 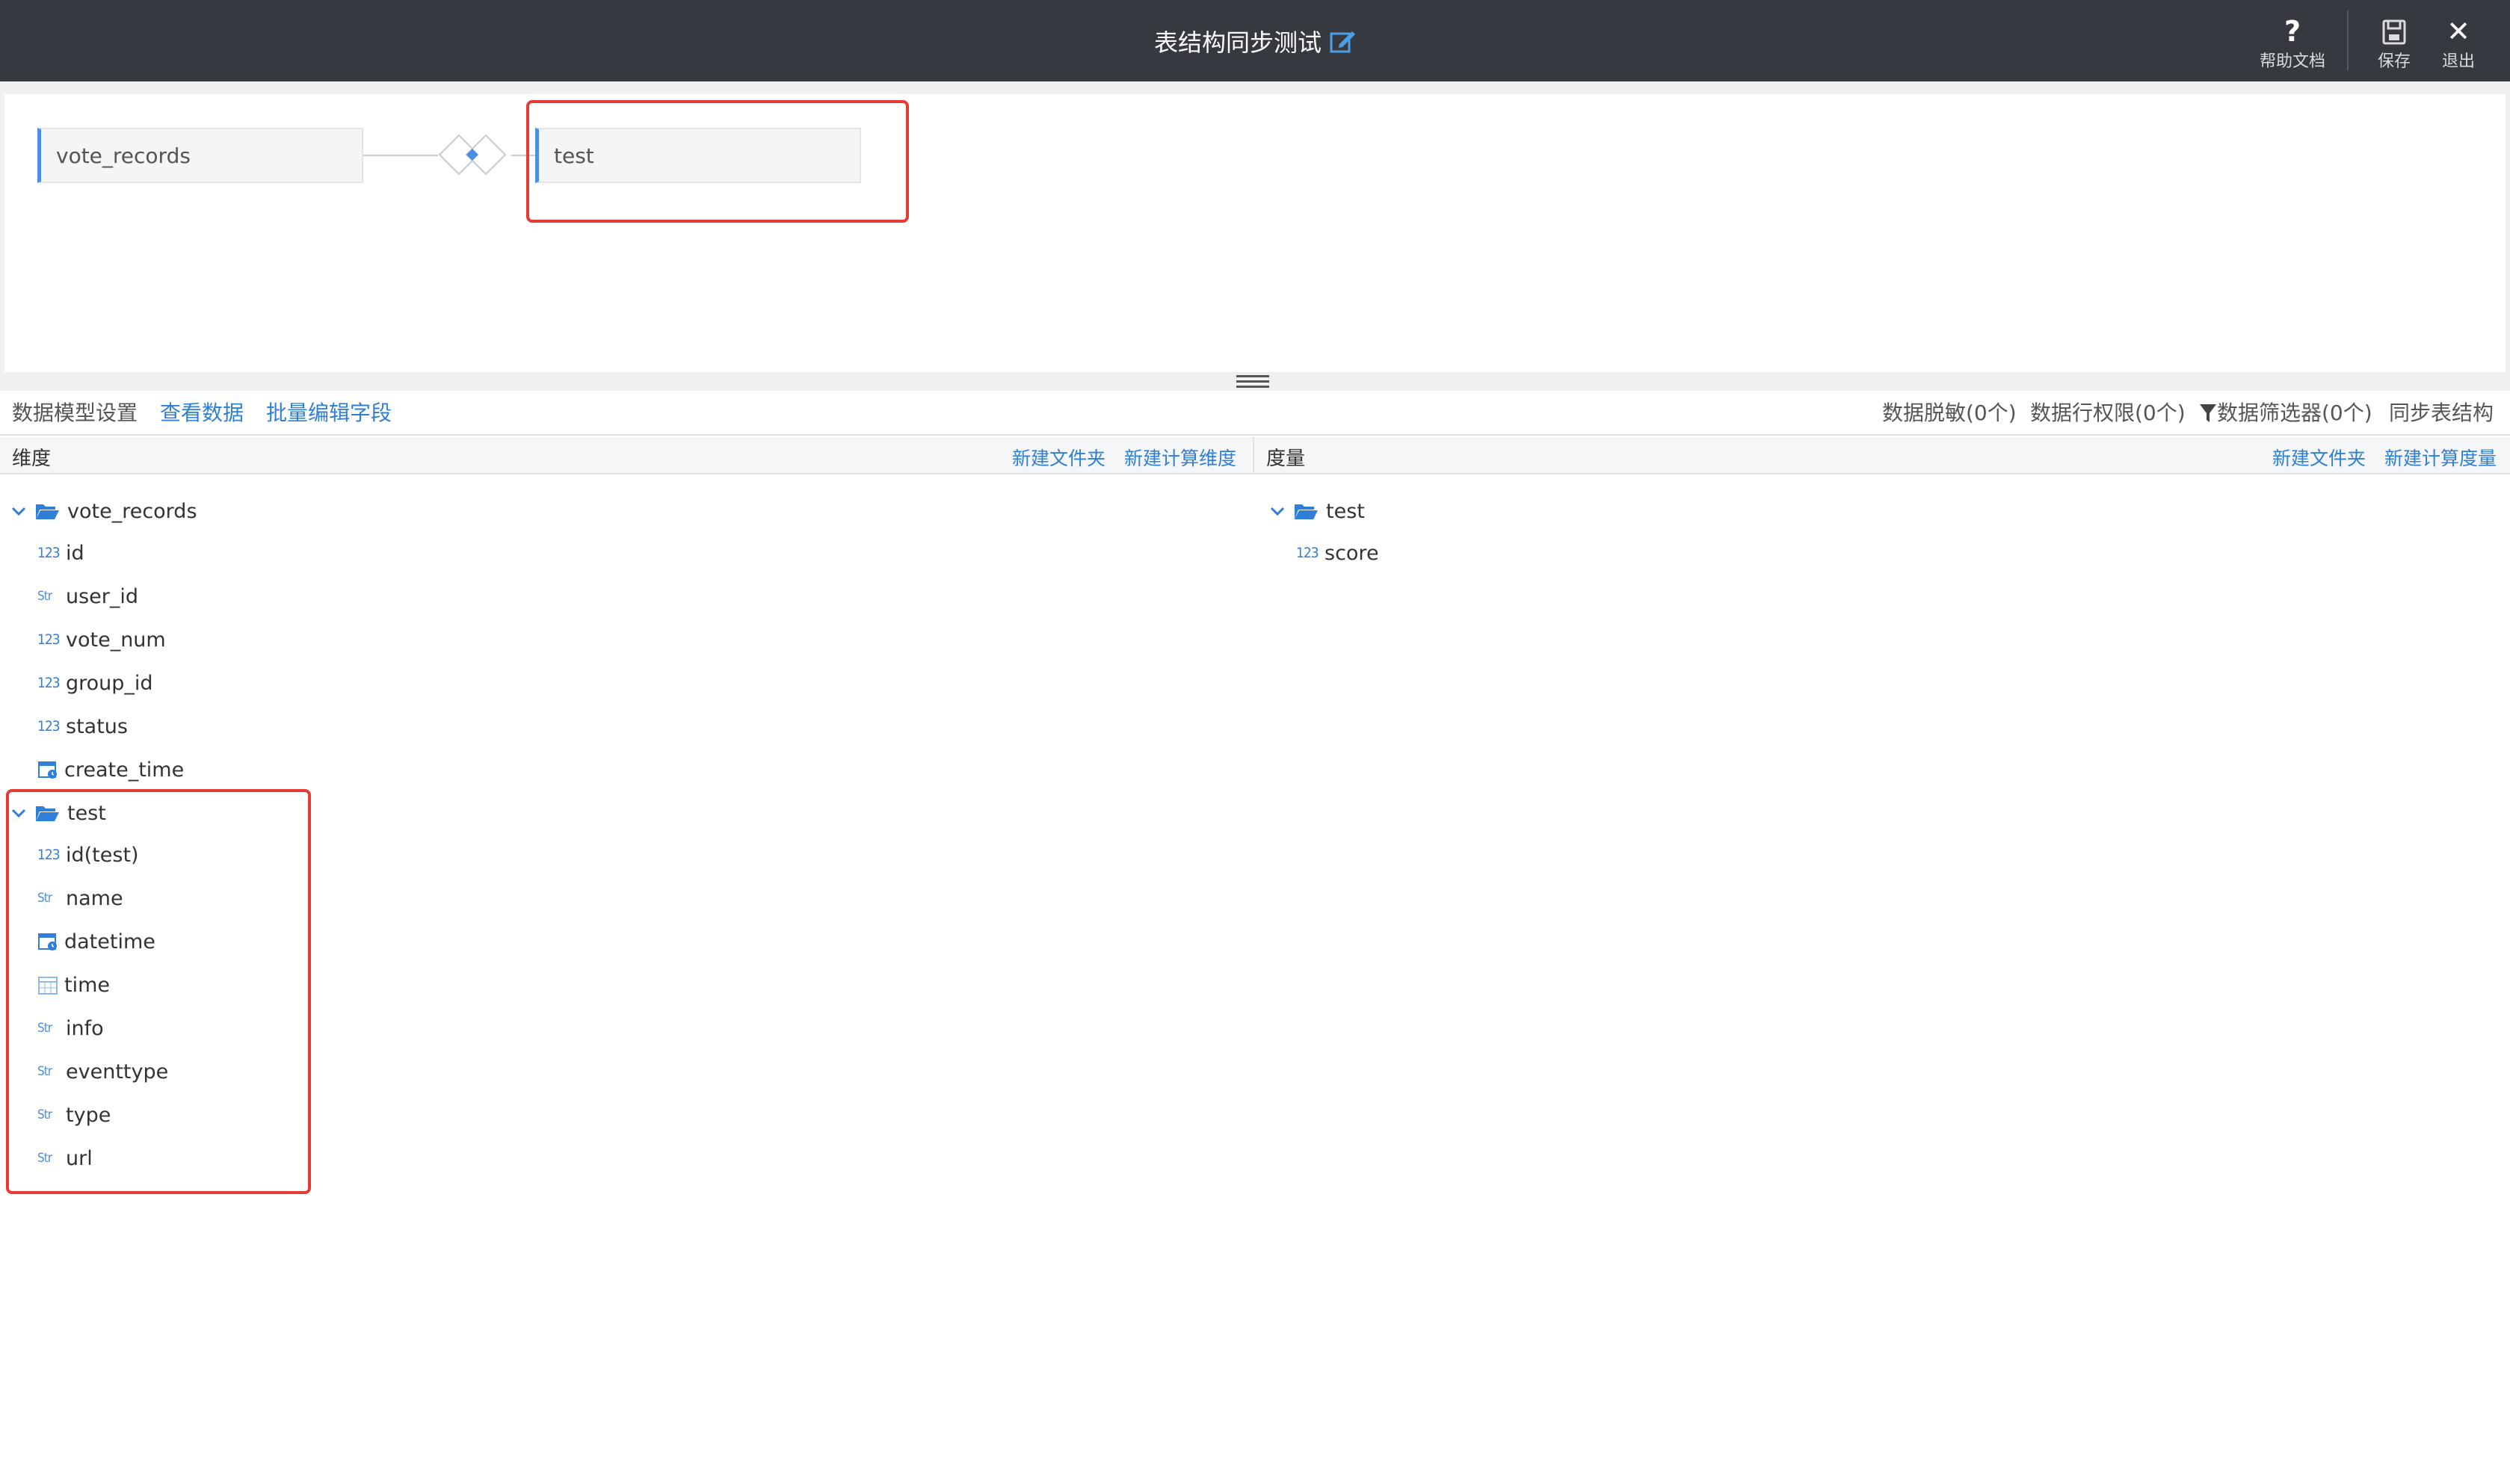 I want to click on field-row: 123 vote_num, so click(x=102, y=640).